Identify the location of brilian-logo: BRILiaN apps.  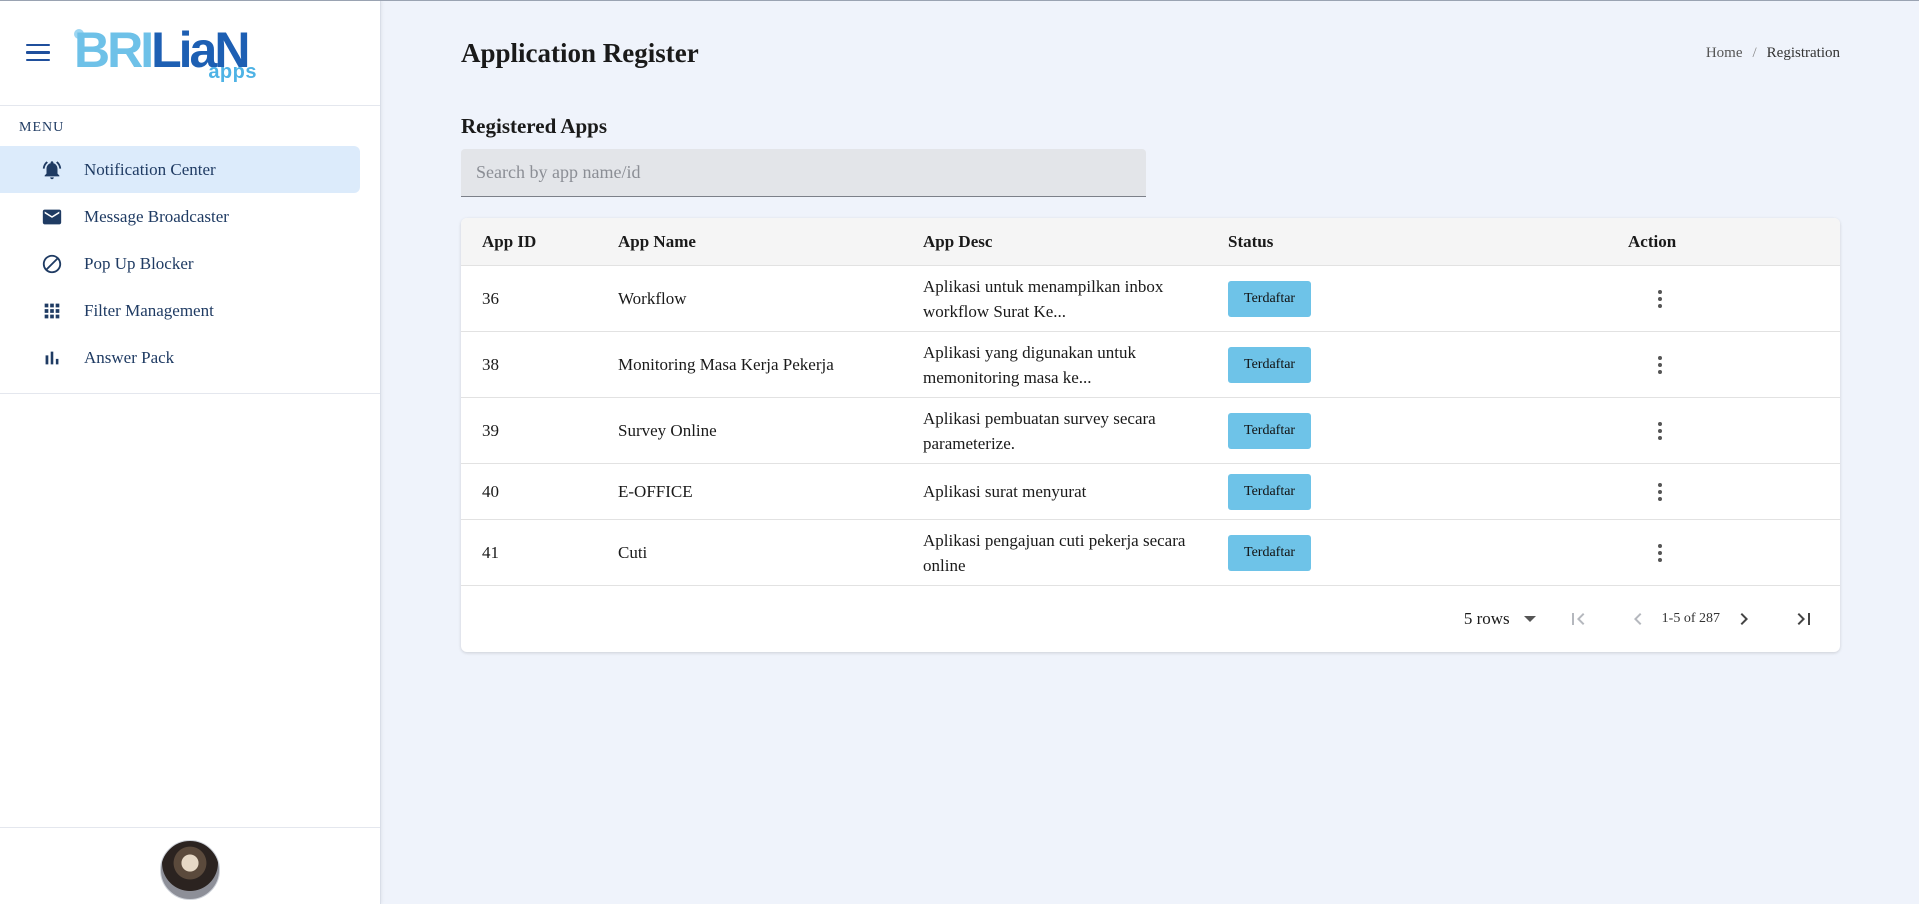
(166, 53).